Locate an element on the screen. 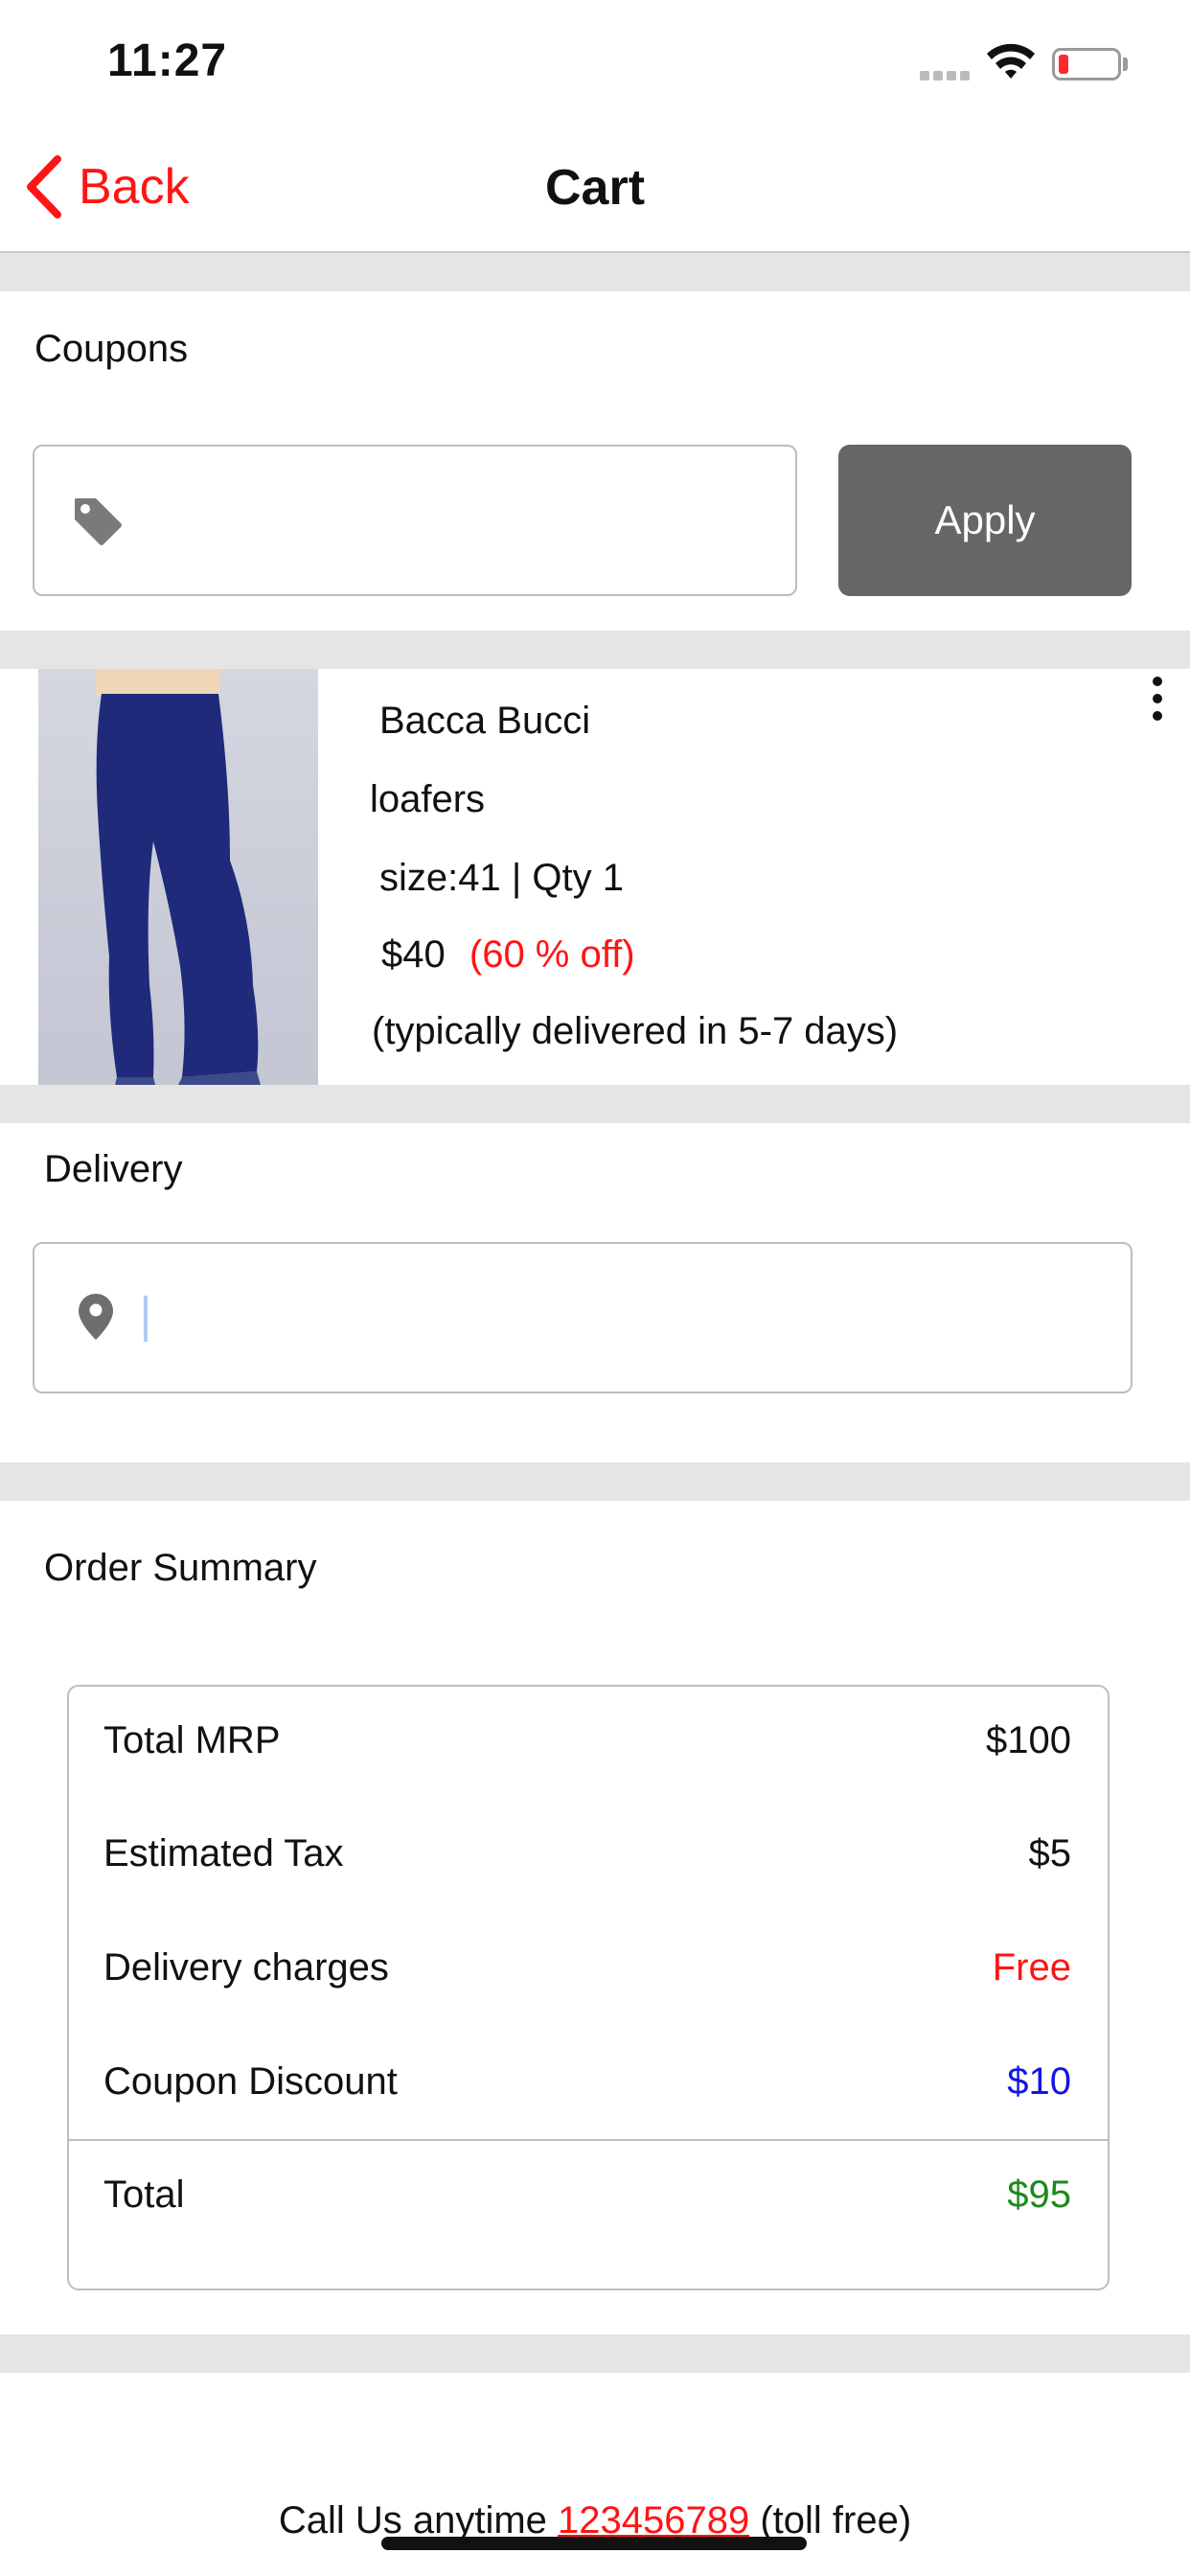  summary-row-value: $100 is located at coordinates (1029, 1740).